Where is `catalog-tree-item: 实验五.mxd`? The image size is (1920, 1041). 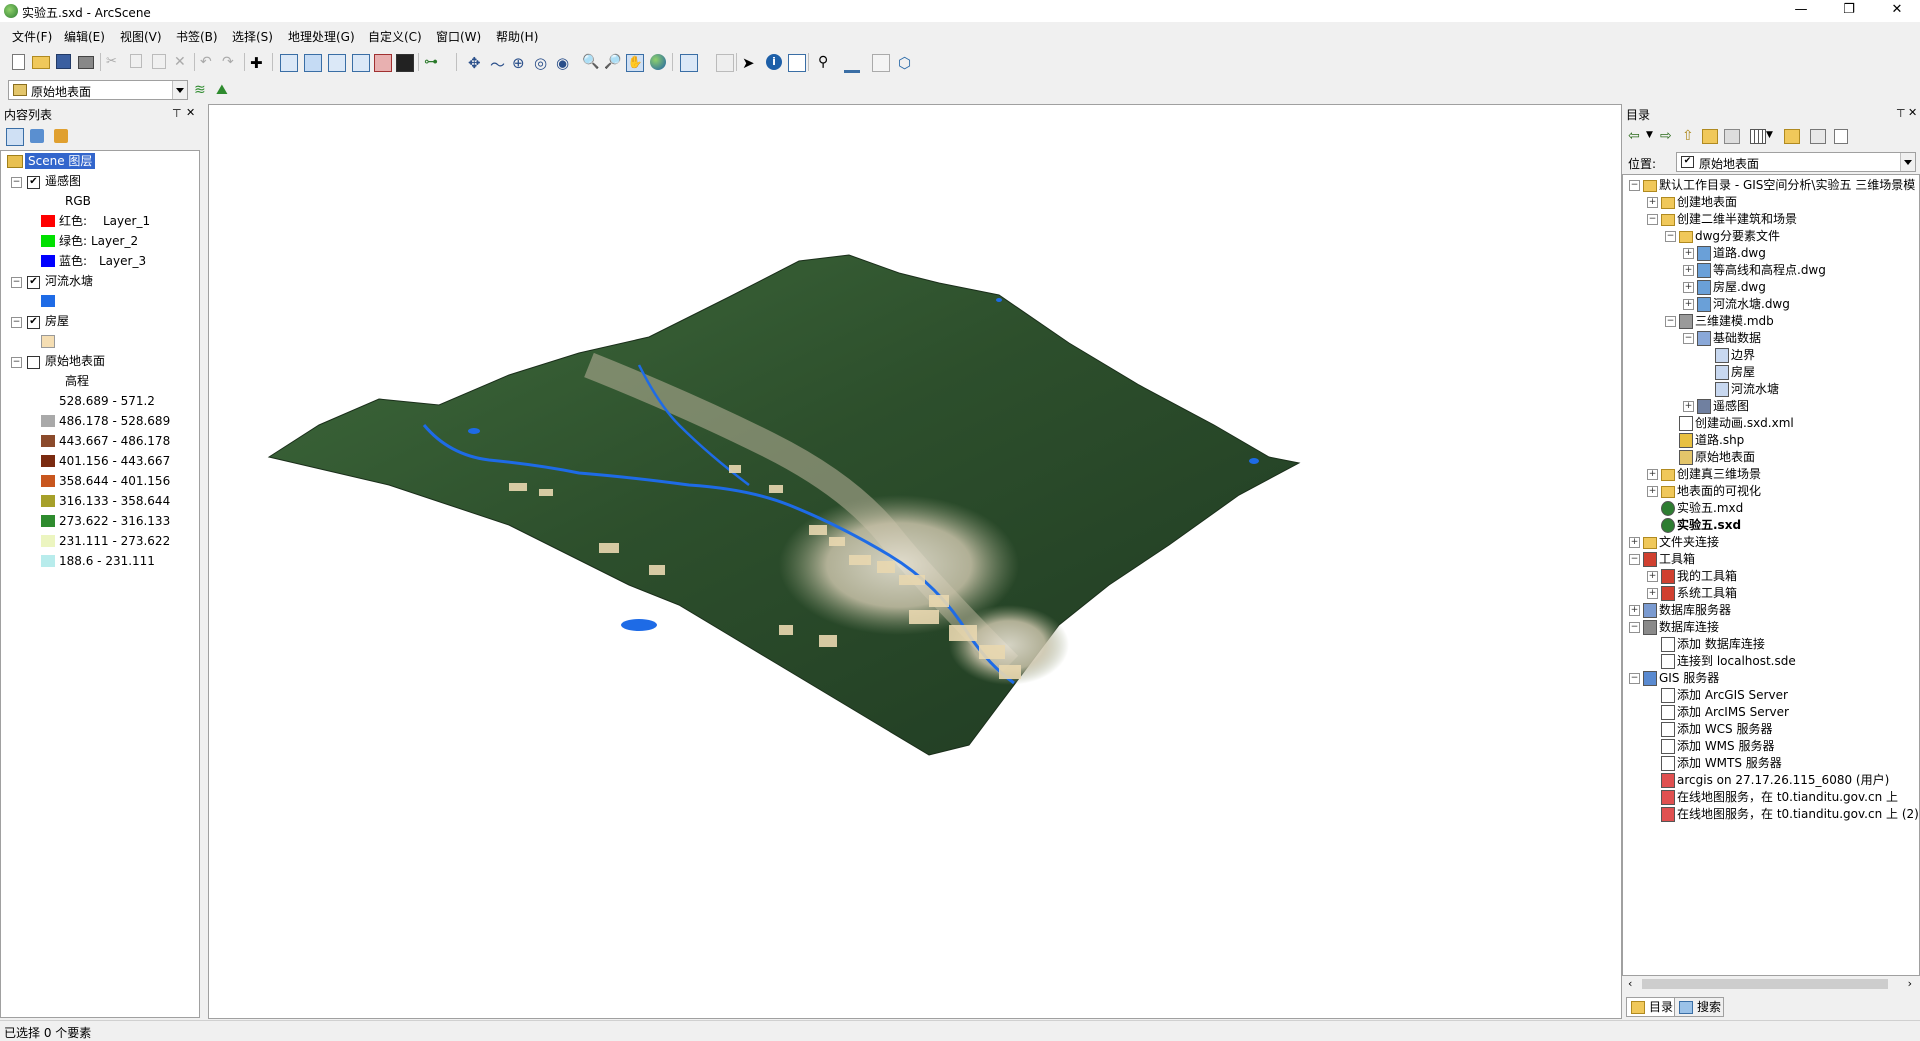
catalog-tree-item: 实验五.mxd is located at coordinates (1710, 508).